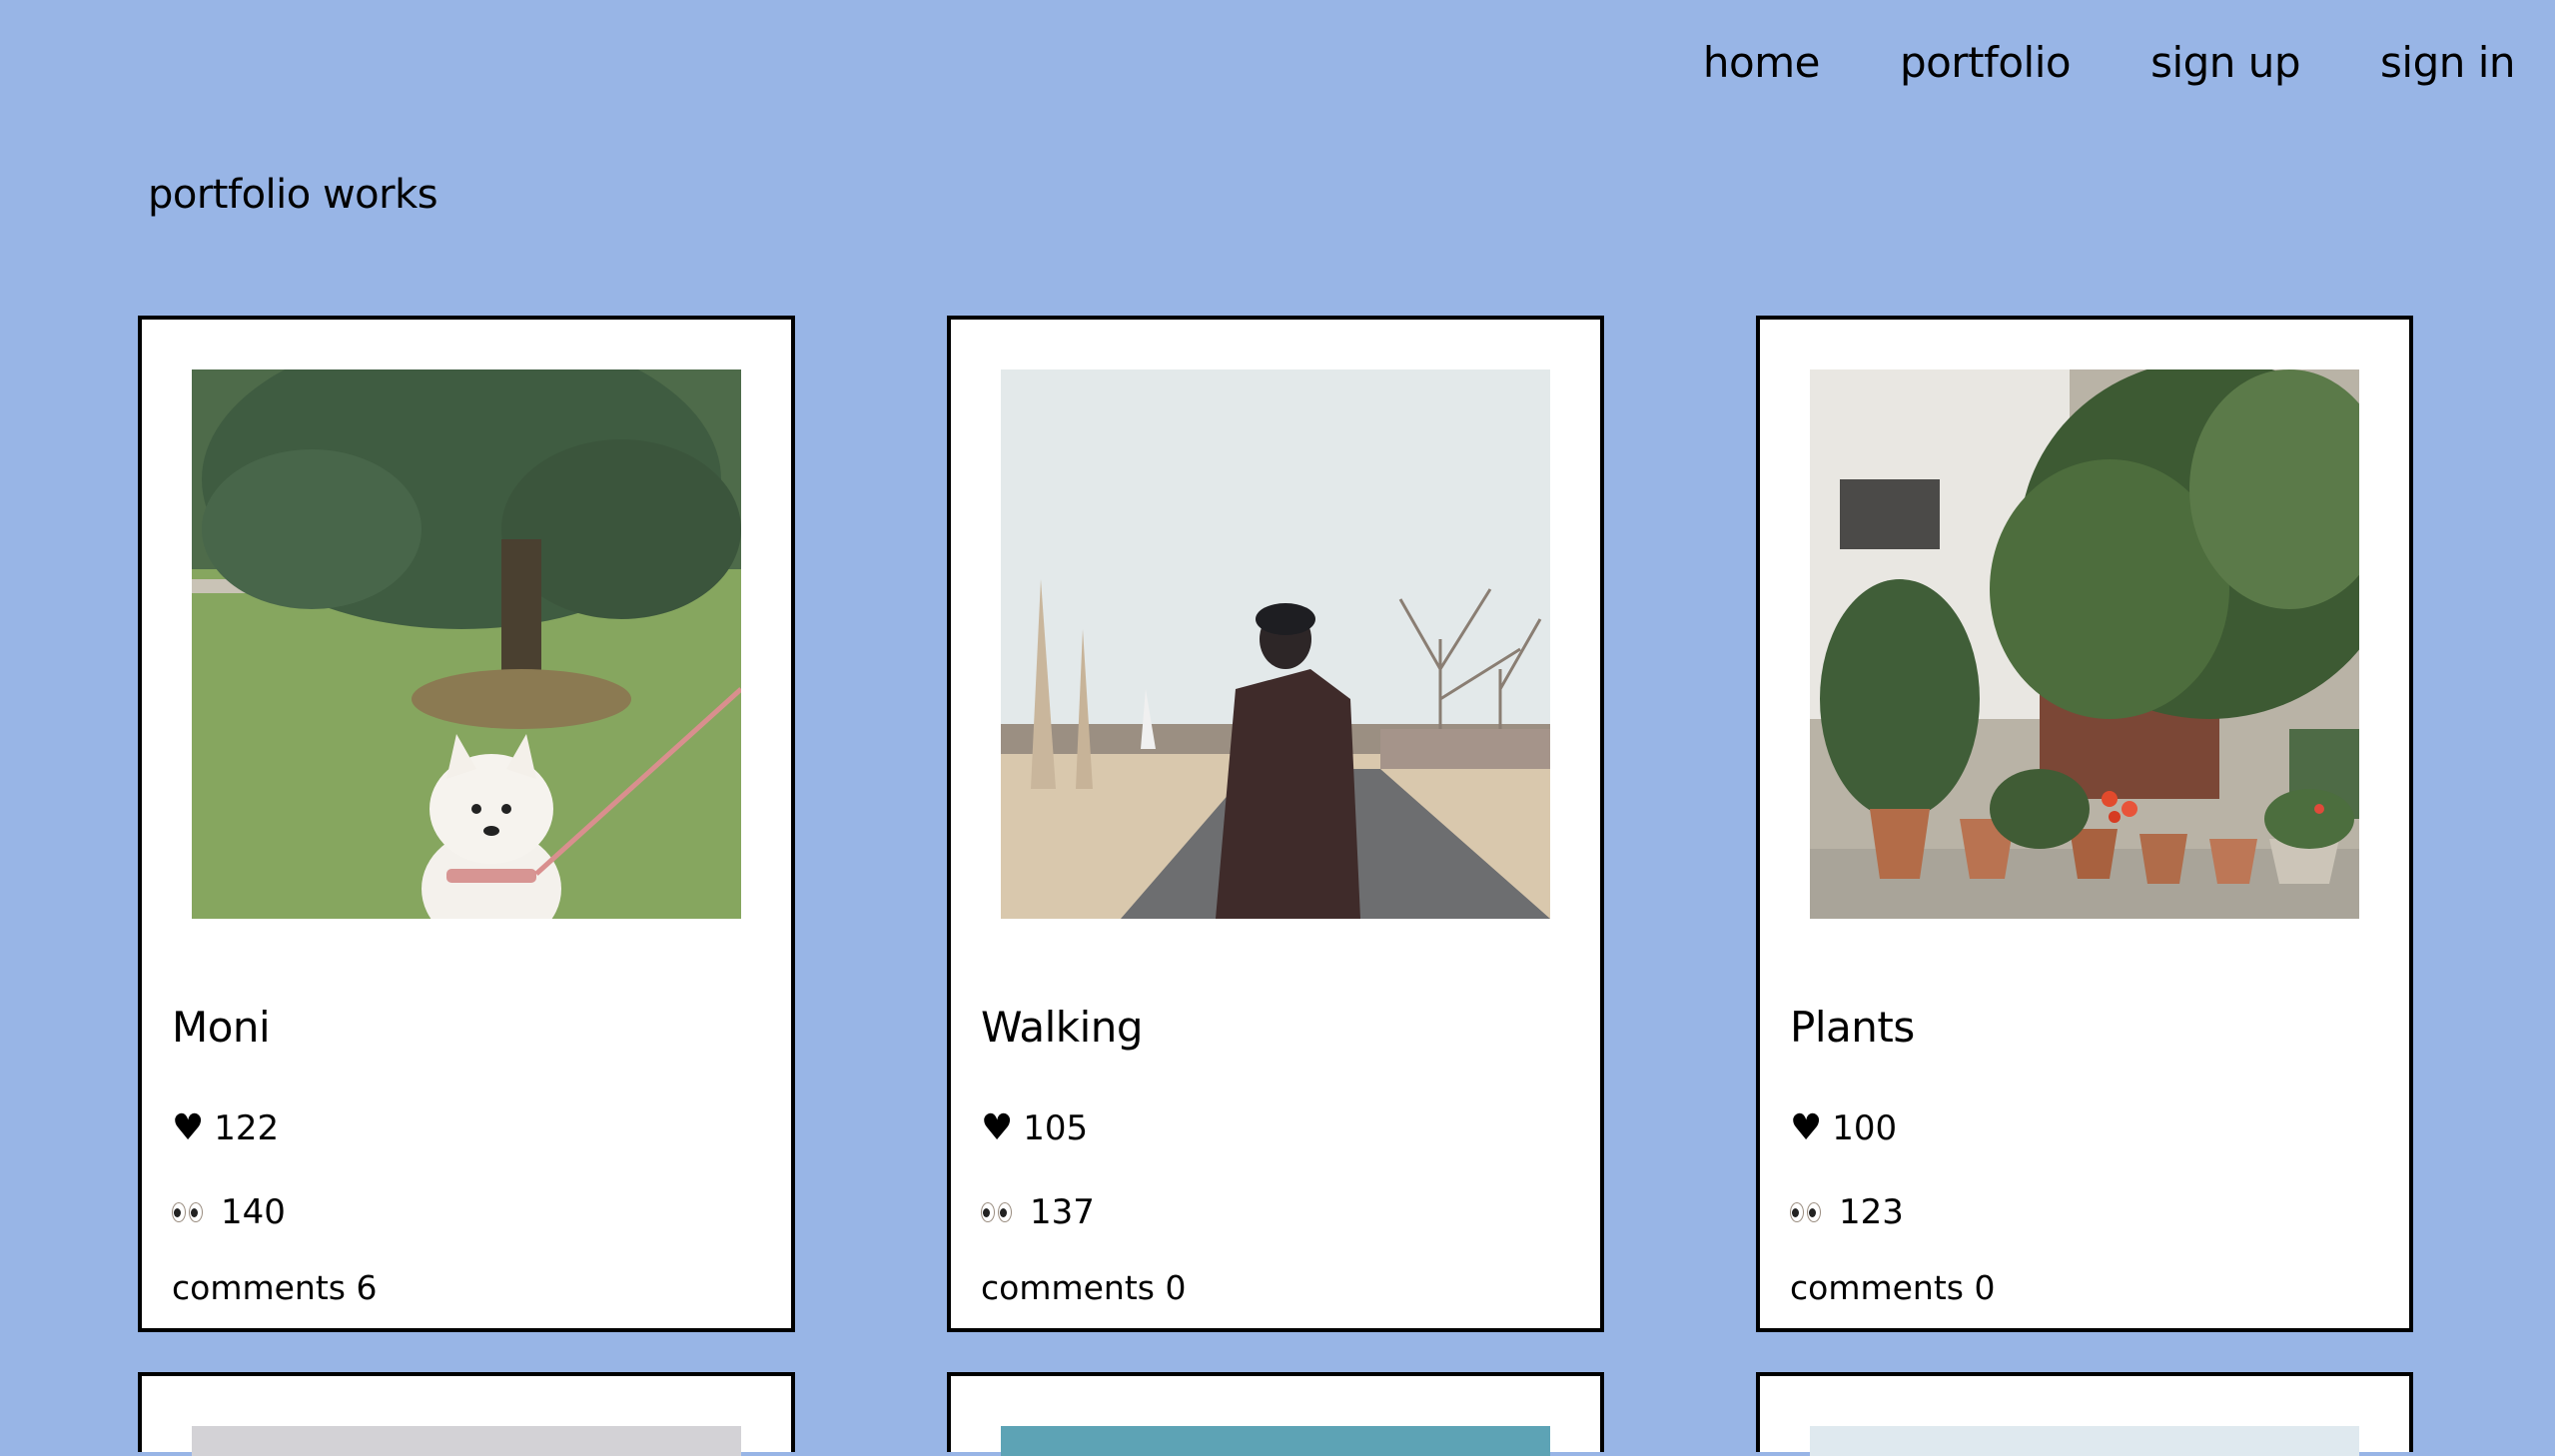 This screenshot has width=2555, height=1456. What do you see at coordinates (2084, 644) in the screenshot?
I see `potted-plants-photo` at bounding box center [2084, 644].